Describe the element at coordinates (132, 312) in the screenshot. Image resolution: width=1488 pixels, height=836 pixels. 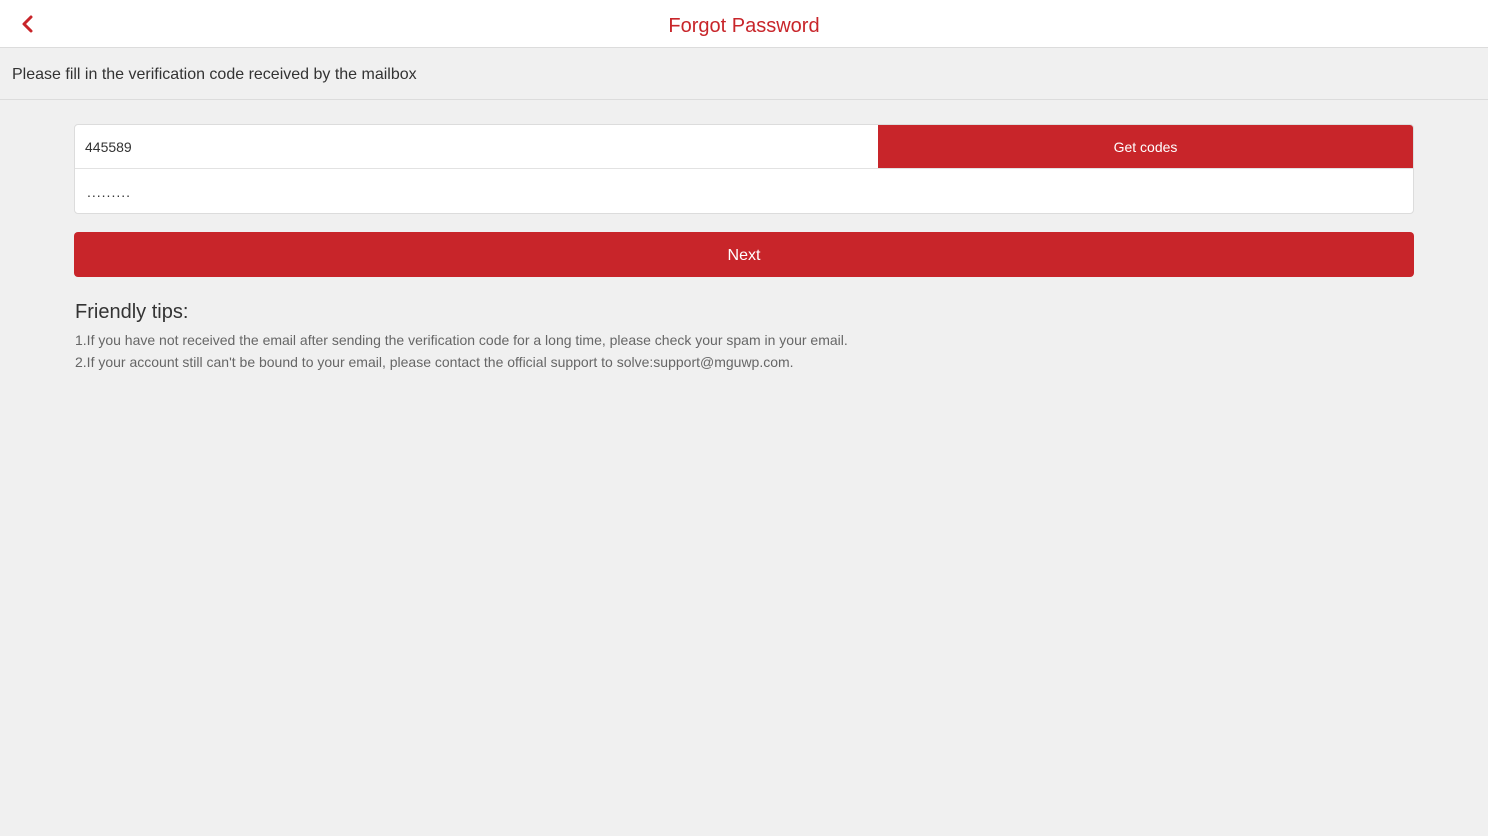
I see `tips-title: Friendly tips:` at that location.